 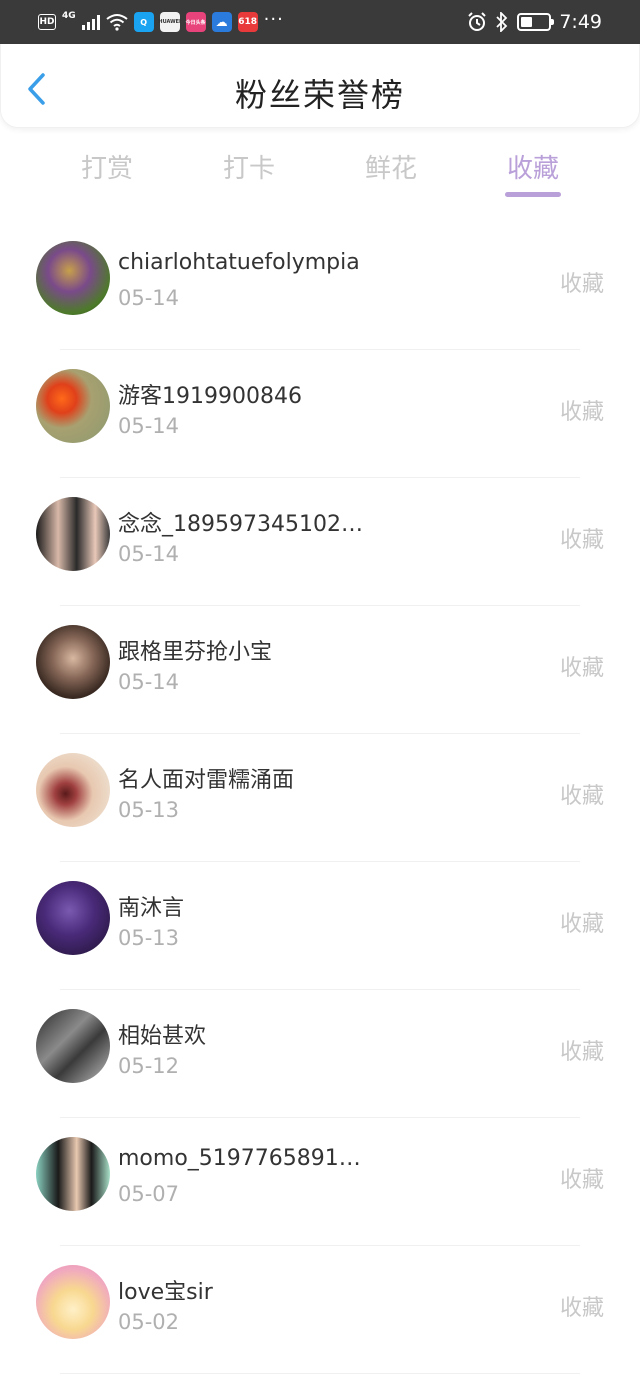 What do you see at coordinates (320, 670) in the screenshot?
I see `list-item: 跟格里芬抢小宝 05-14 收藏` at bounding box center [320, 670].